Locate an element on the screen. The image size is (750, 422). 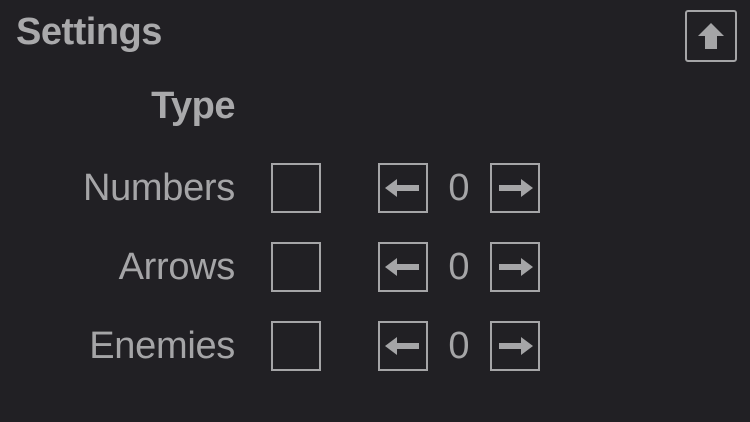
enemies-decrease-button is located at coordinates (403, 346).